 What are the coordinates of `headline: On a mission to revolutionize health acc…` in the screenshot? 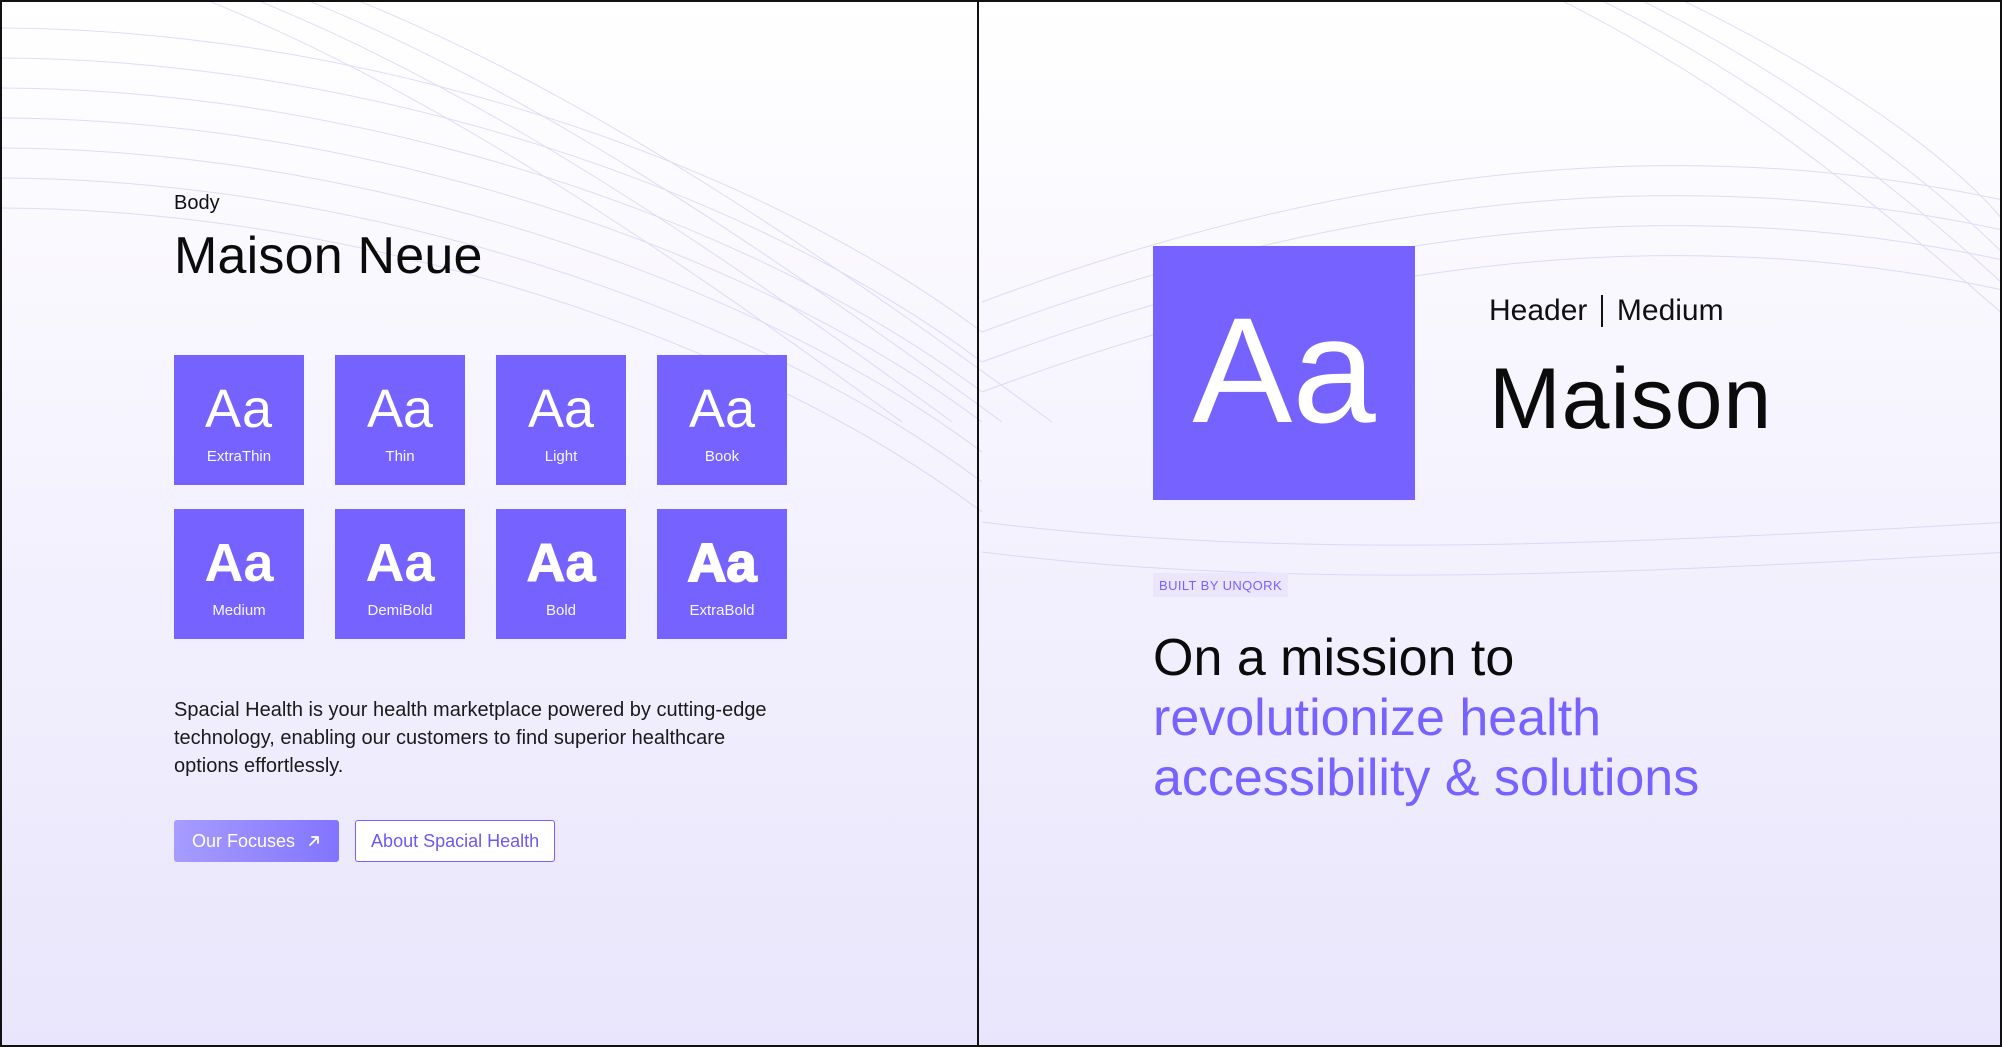 It's located at (1426, 718).